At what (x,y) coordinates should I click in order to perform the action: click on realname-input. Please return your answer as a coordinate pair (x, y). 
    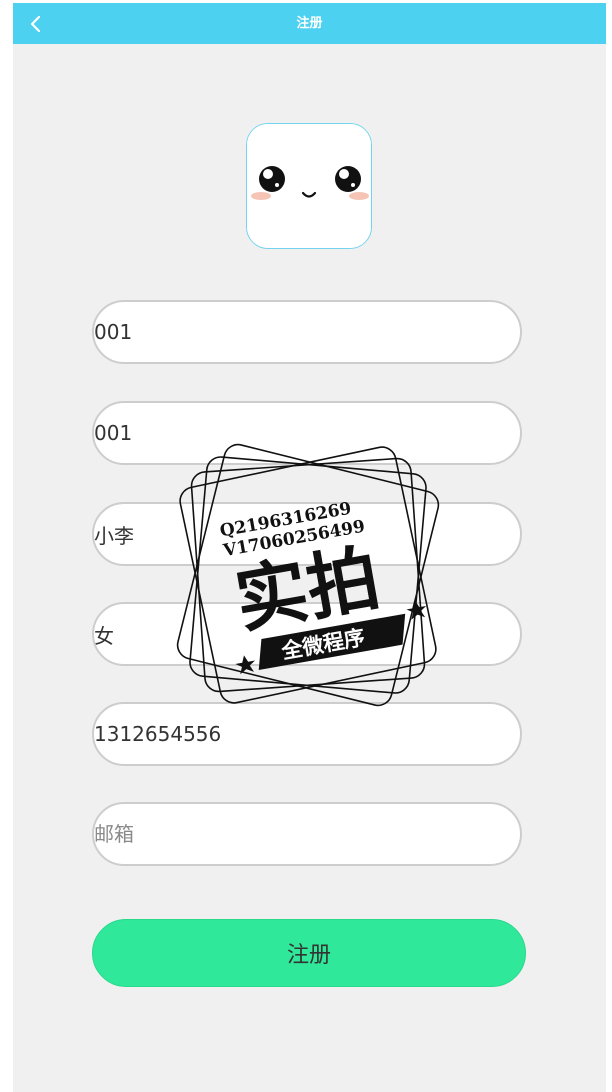
    Looking at the image, I should click on (307, 534).